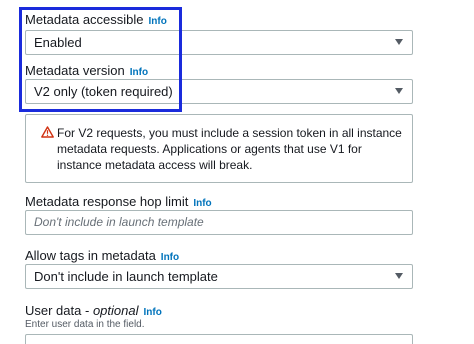 Image resolution: width=474 pixels, height=344 pixels. Describe the element at coordinates (90, 255) in the screenshot. I see `allow-tags-label-text: Allow tags in metadata` at that location.